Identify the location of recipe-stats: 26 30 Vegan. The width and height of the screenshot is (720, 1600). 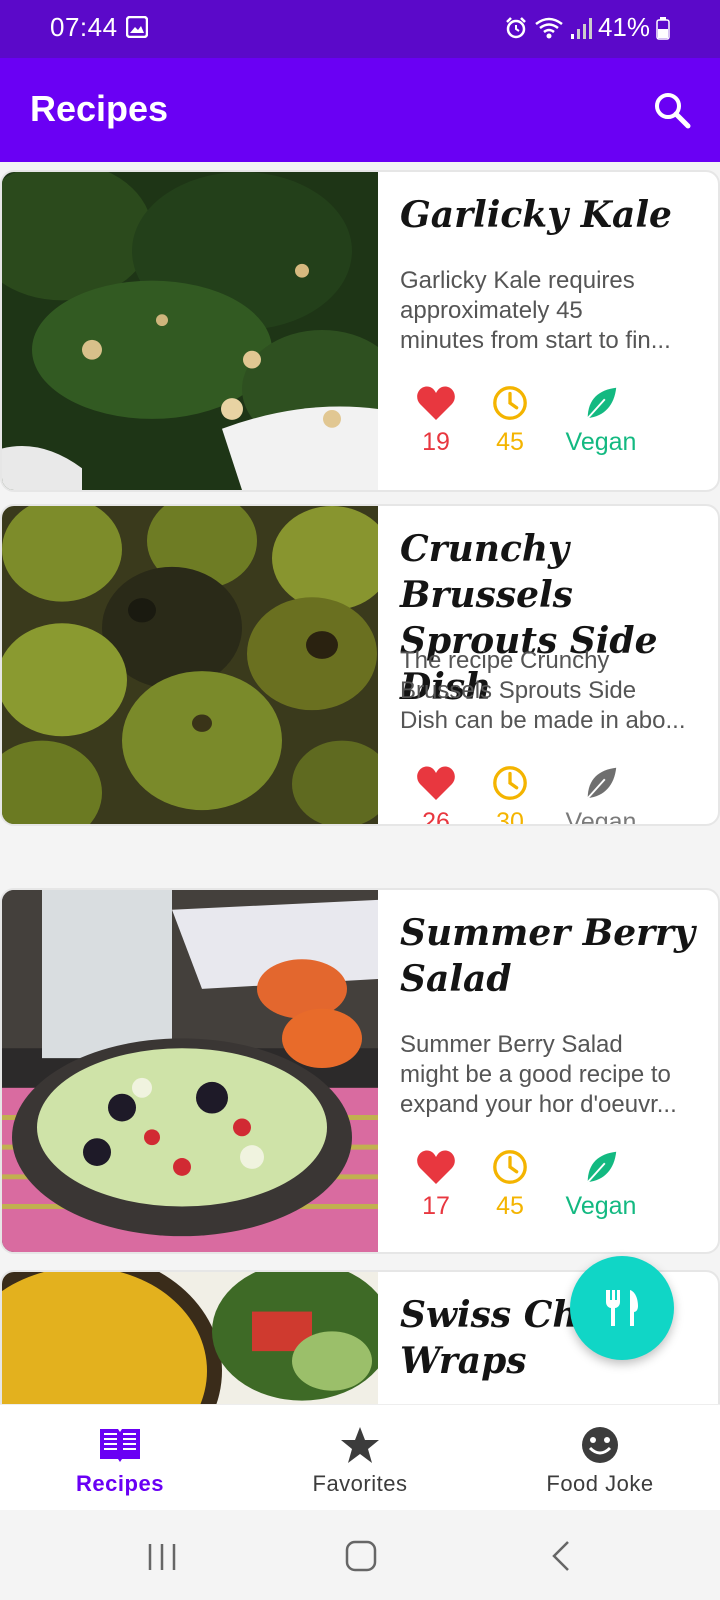
(546, 794).